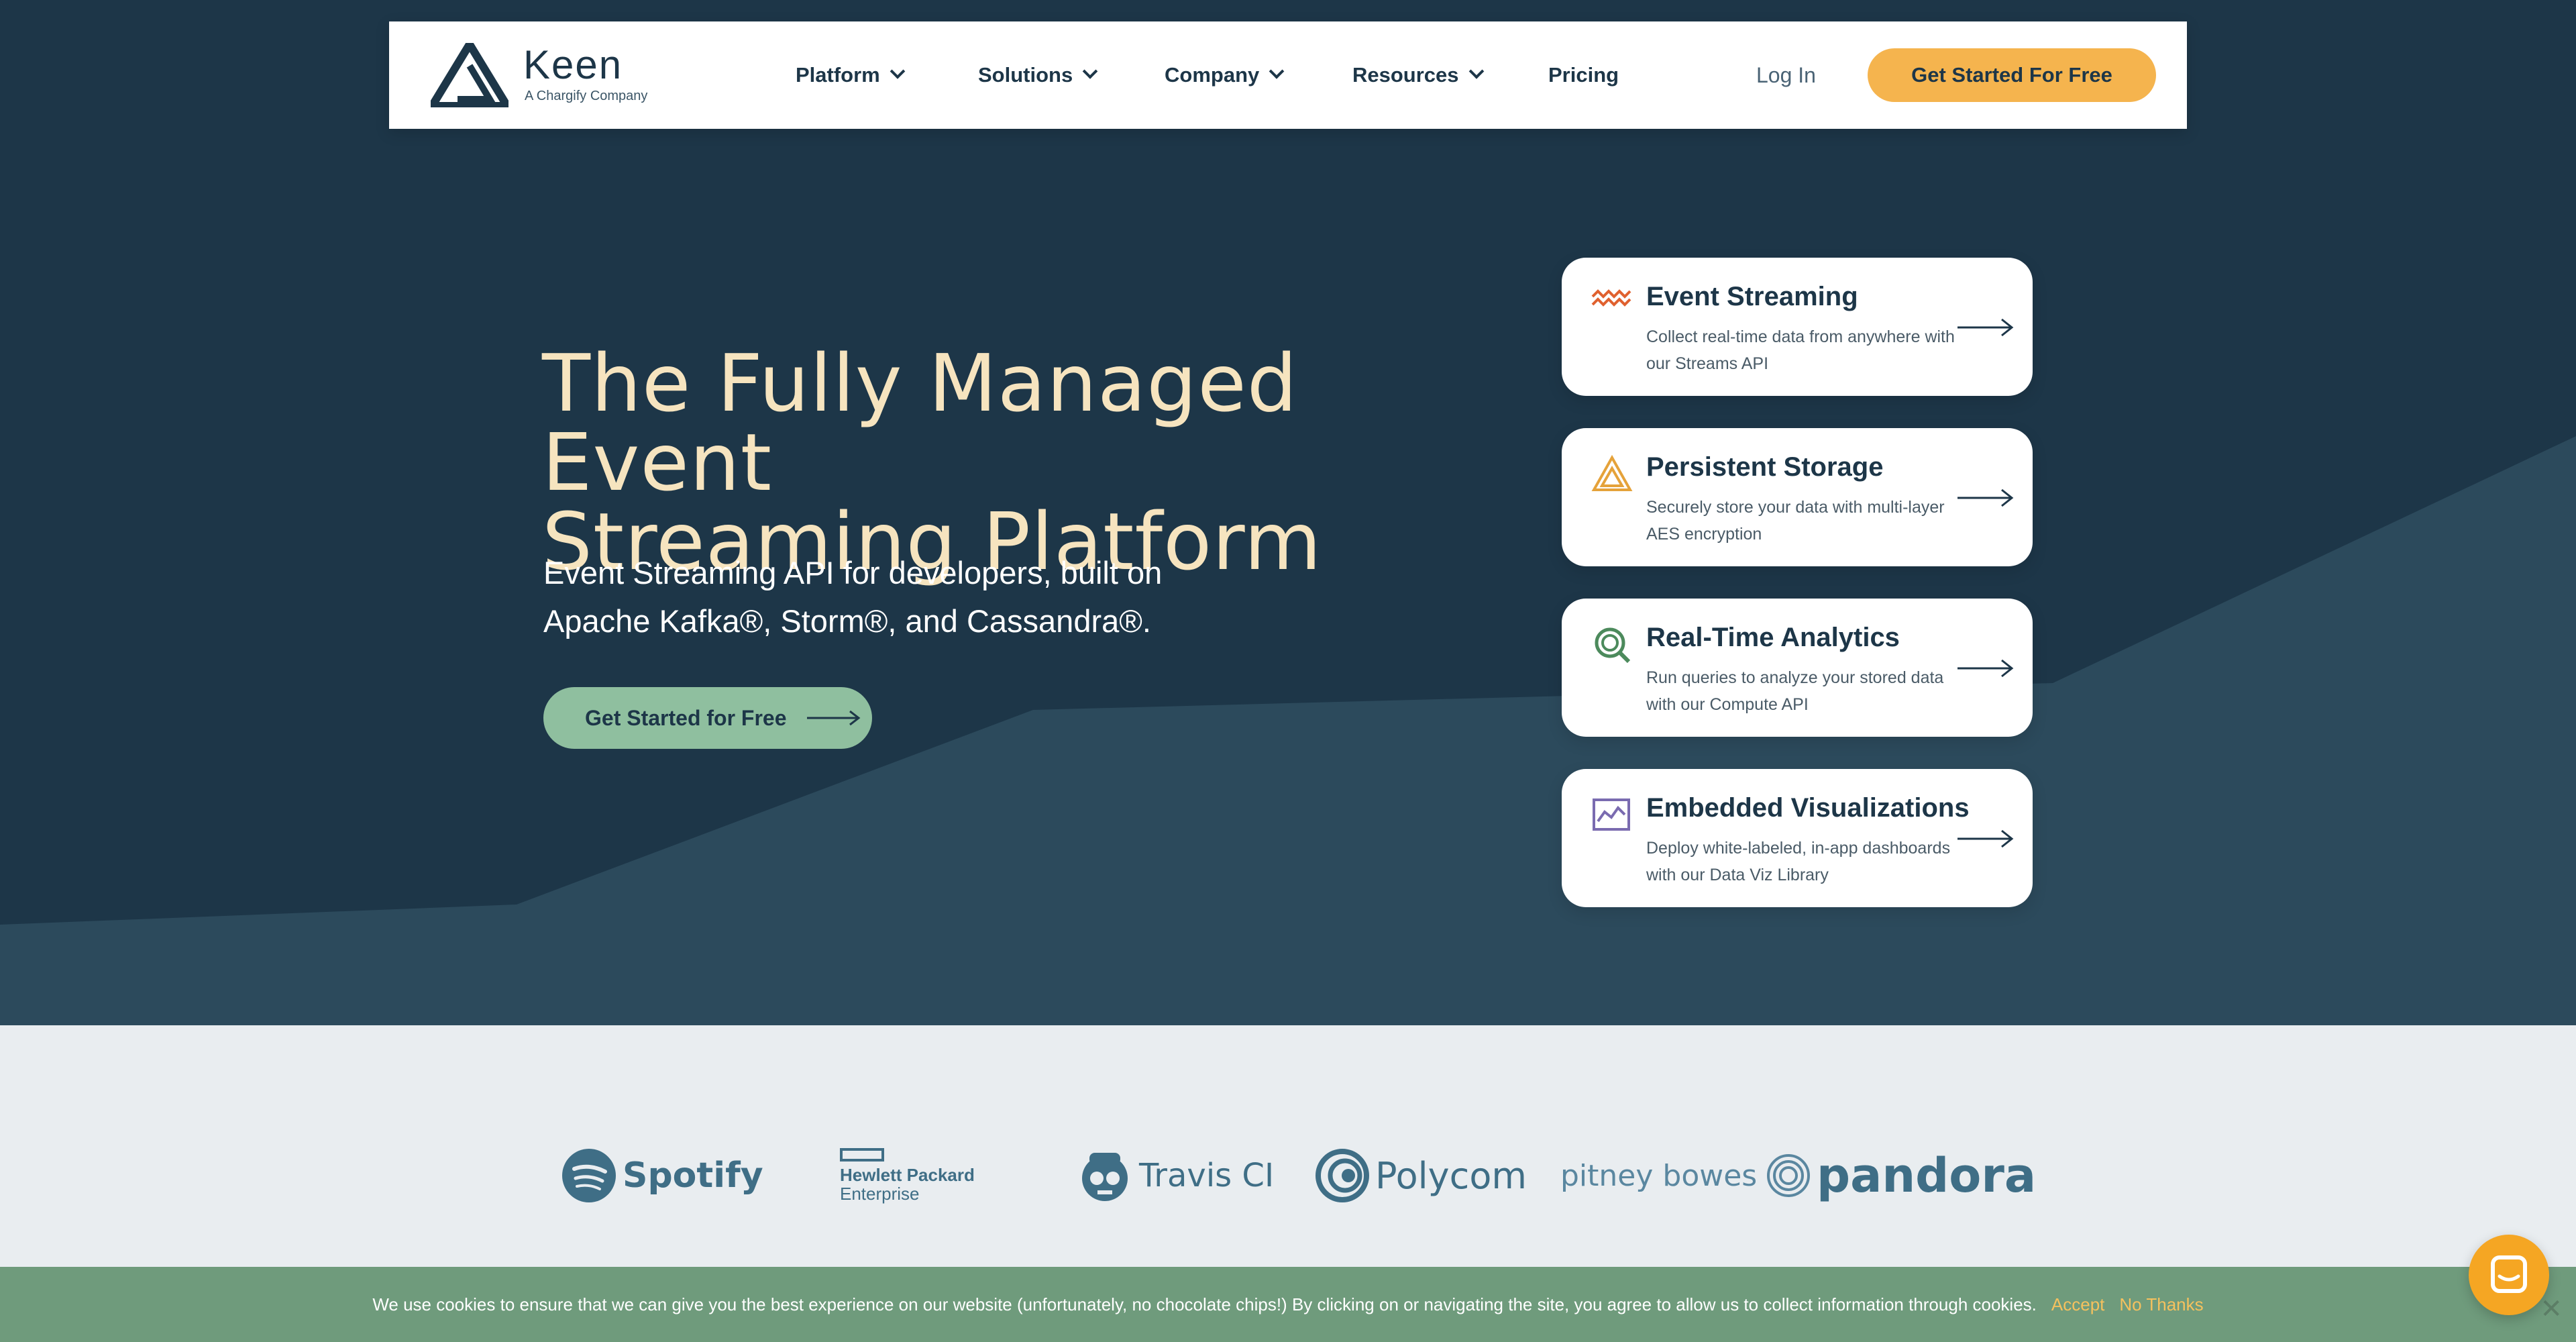  Describe the element at coordinates (2078, 1305) in the screenshot. I see `cookie-accept-link: Accept` at that location.